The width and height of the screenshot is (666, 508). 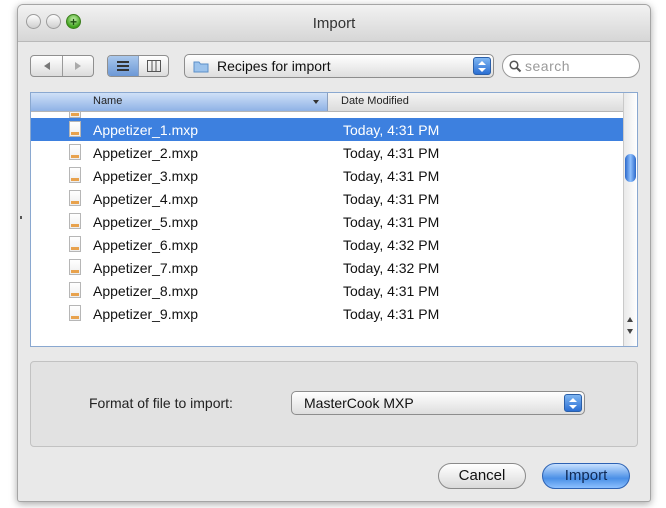 What do you see at coordinates (201, 67) in the screenshot?
I see `folder-icon` at bounding box center [201, 67].